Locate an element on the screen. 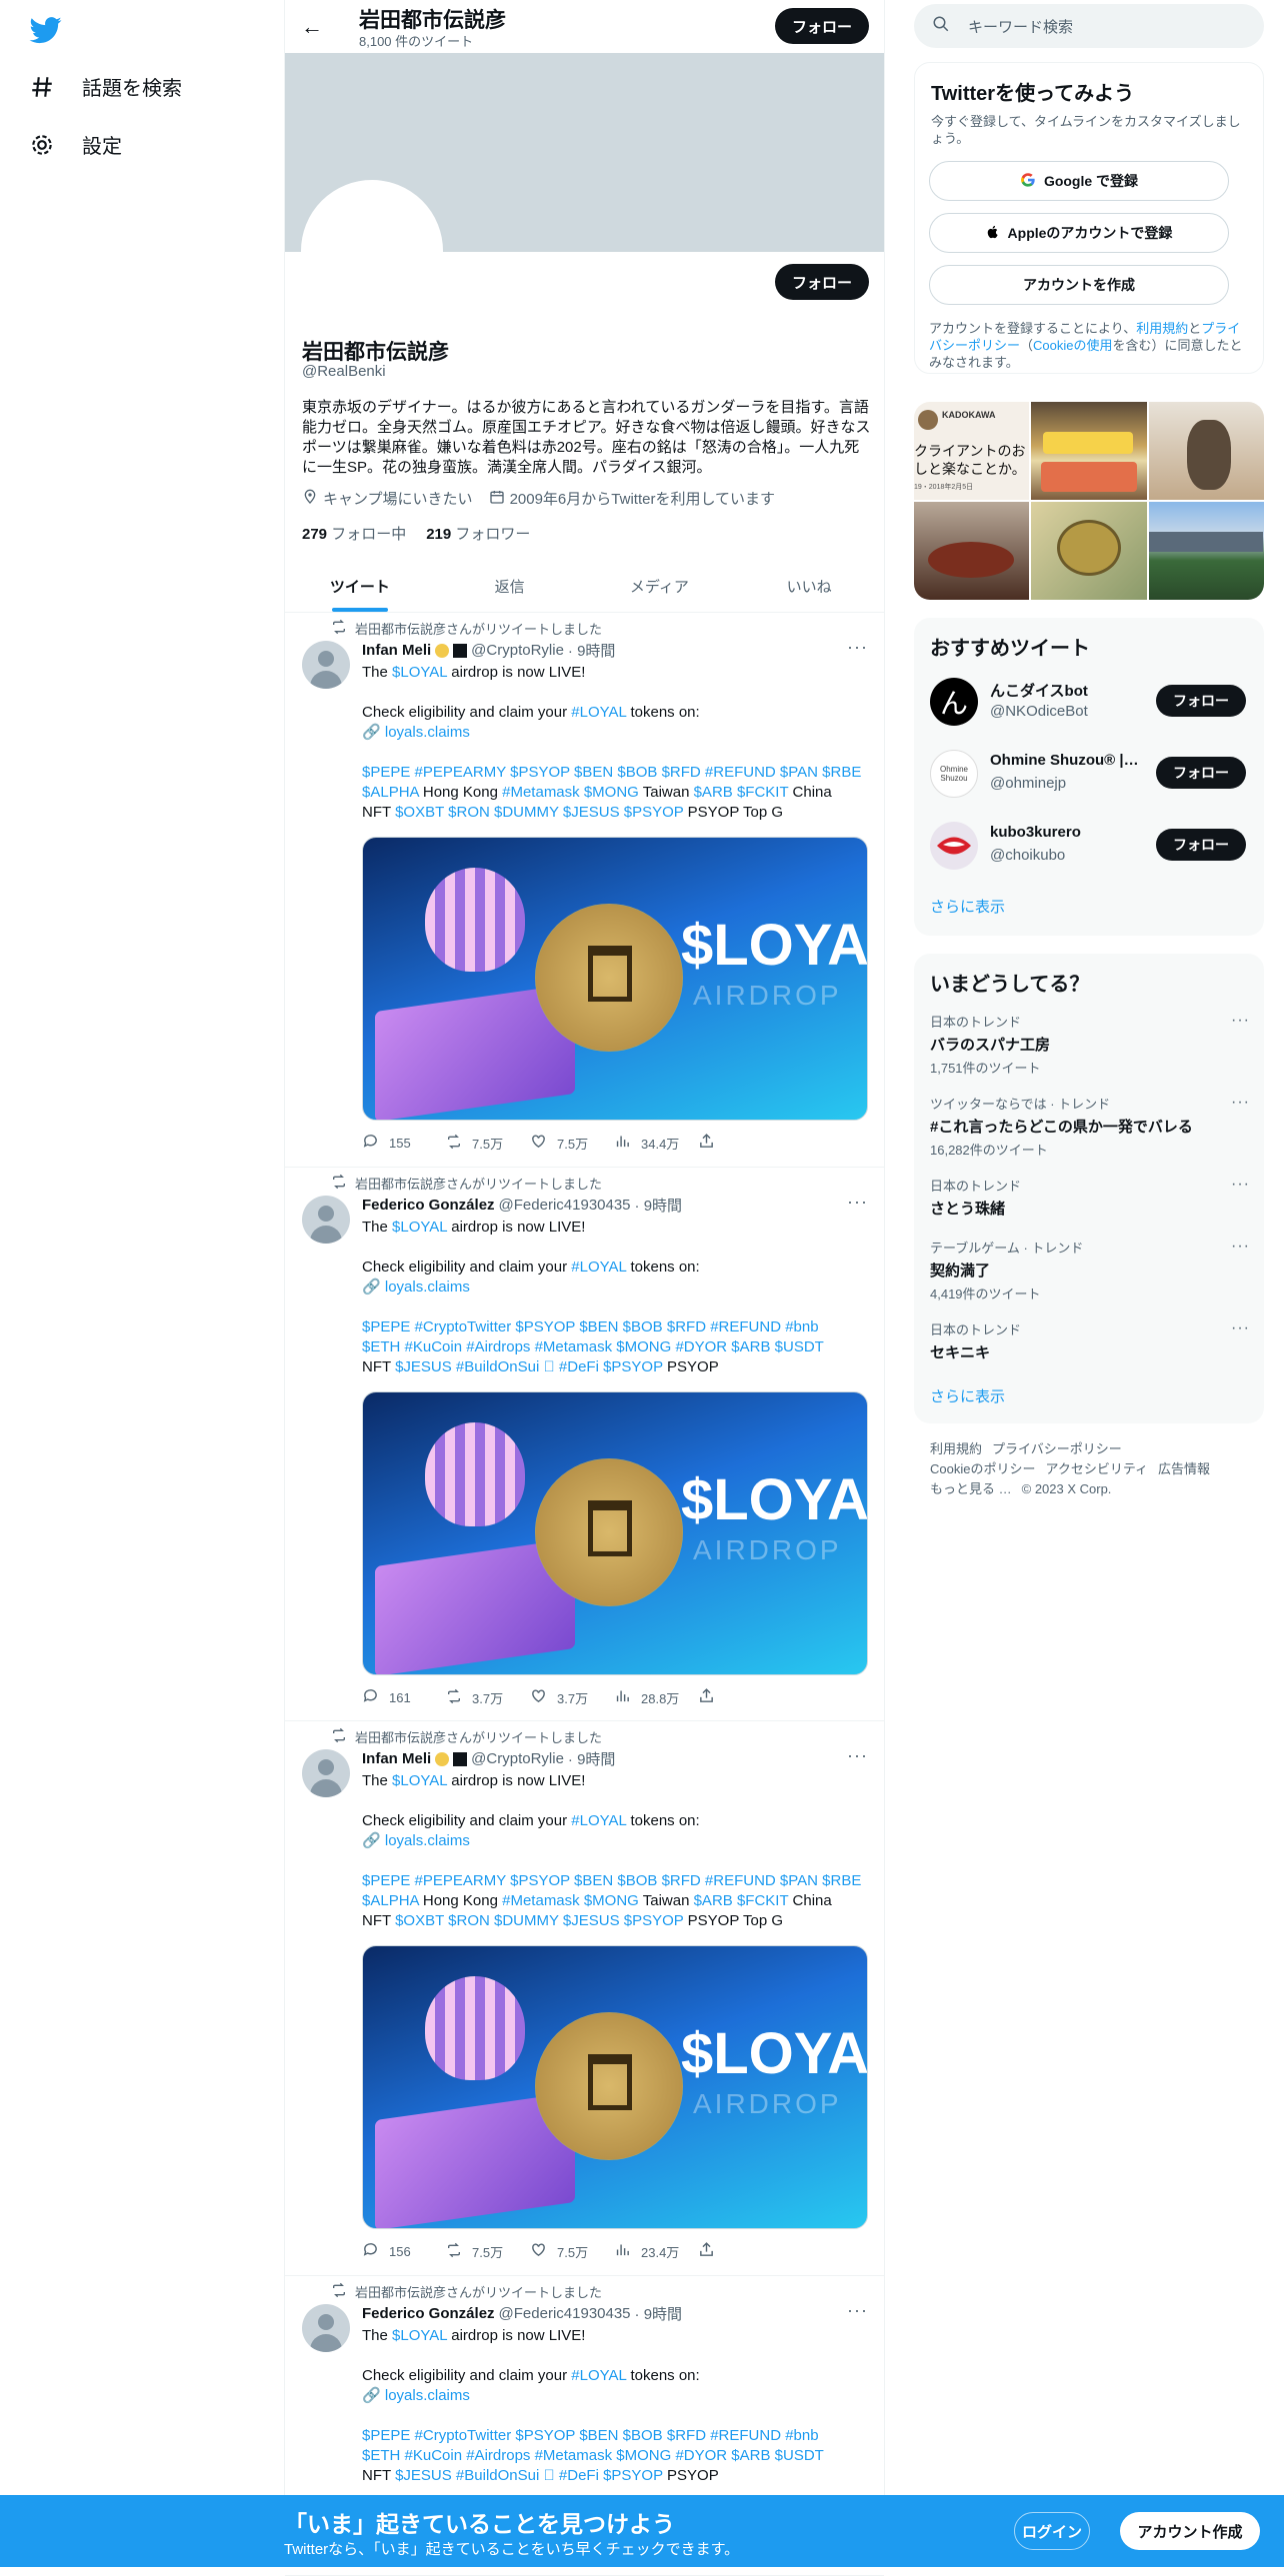 The height and width of the screenshot is (2576, 1284). trend-item: 日本のトレンド バラのスパナ工房 1,751件のツイート ··· is located at coordinates (1090, 1044).